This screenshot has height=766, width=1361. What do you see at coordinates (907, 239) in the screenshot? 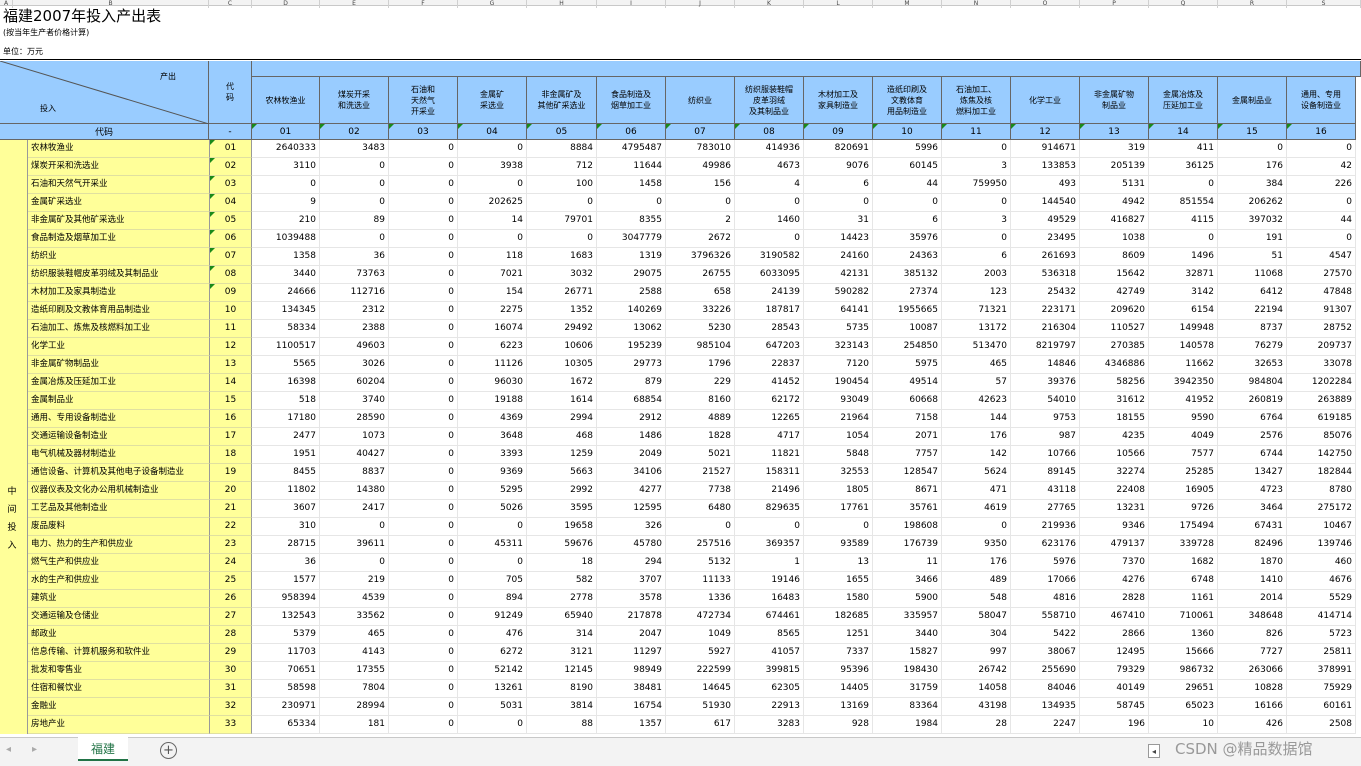
I see `table-cell: 35976` at bounding box center [907, 239].